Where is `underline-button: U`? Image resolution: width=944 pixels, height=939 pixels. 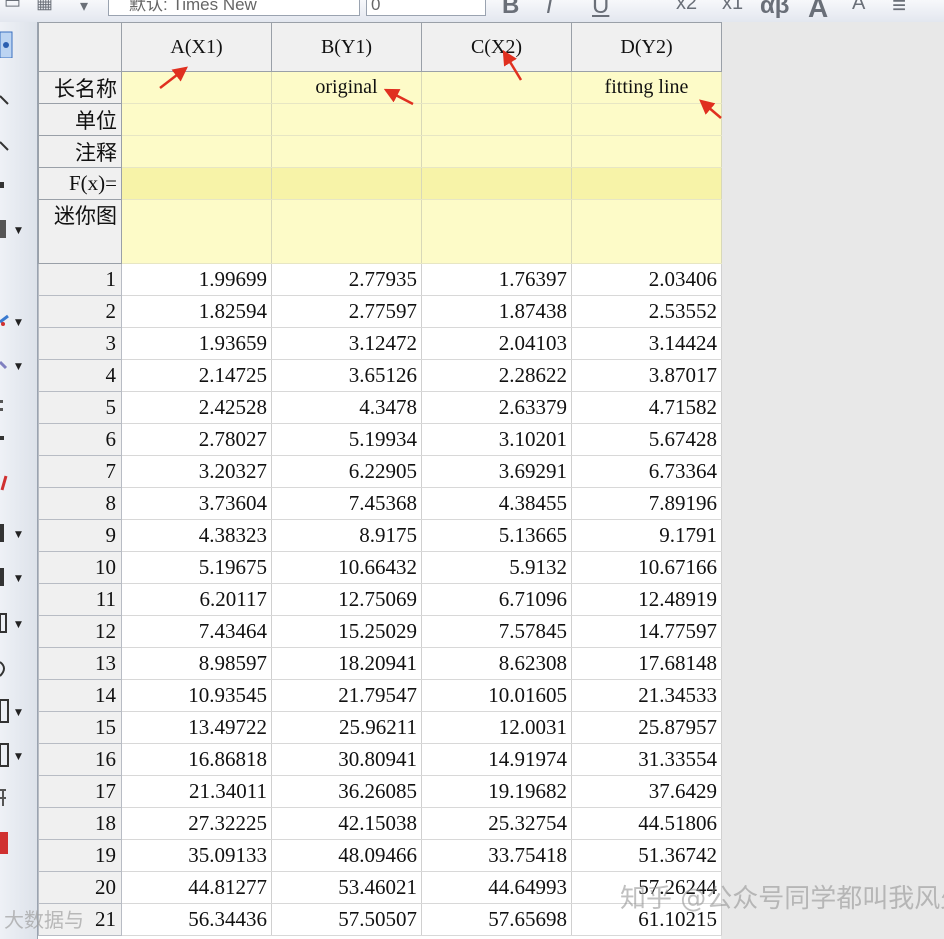
underline-button: U is located at coordinates (600, 10).